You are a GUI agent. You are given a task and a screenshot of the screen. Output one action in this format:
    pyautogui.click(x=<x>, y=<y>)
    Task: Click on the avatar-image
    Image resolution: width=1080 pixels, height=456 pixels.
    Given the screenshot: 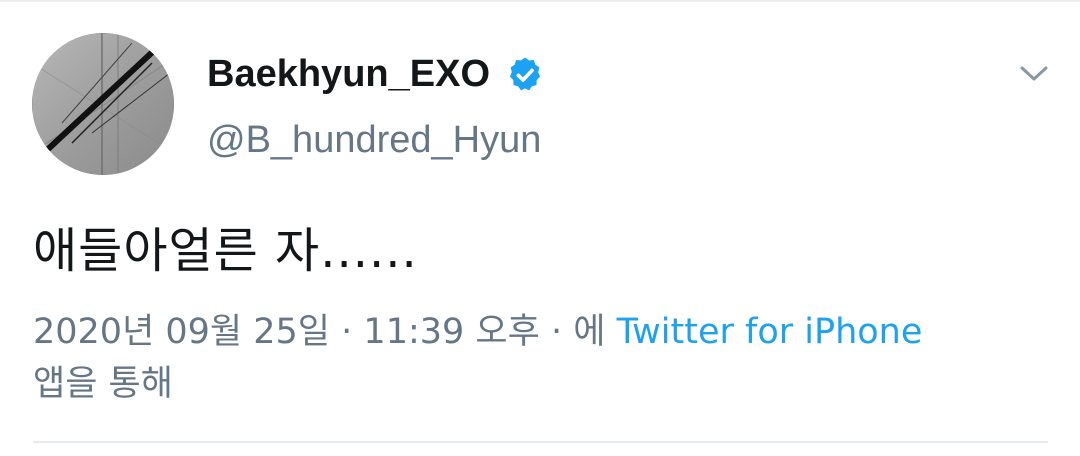 What is the action you would take?
    pyautogui.click(x=103, y=104)
    